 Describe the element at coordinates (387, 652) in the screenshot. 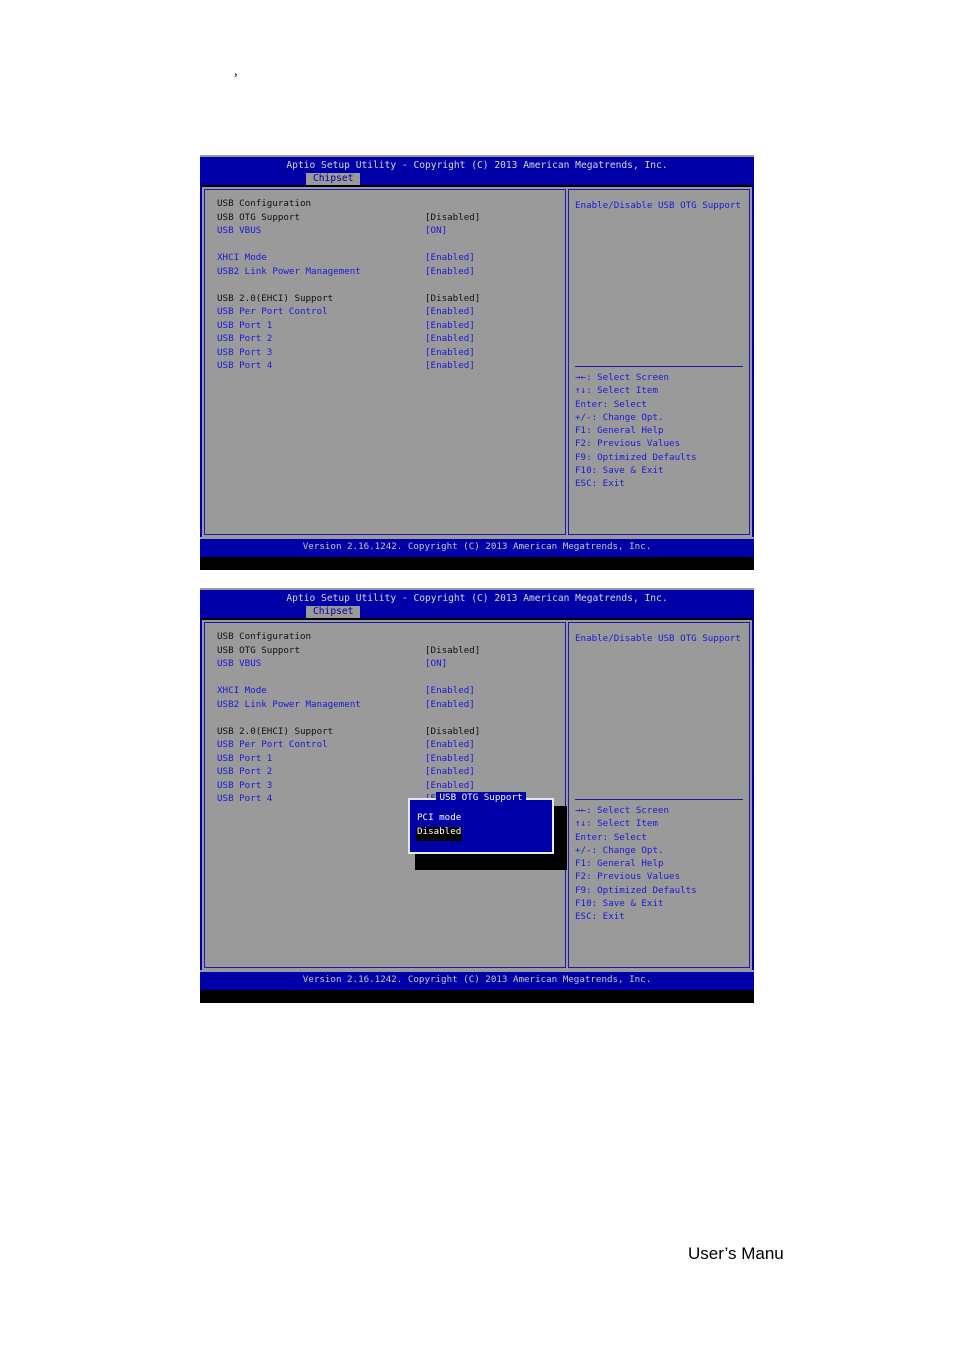

I see `setting-row-usb-otg-support-2: USB OTG Support [Disabled]` at that location.